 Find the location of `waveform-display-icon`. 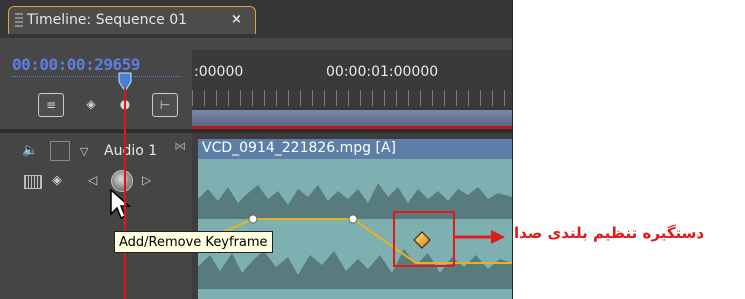

waveform-display-icon is located at coordinates (33, 182).